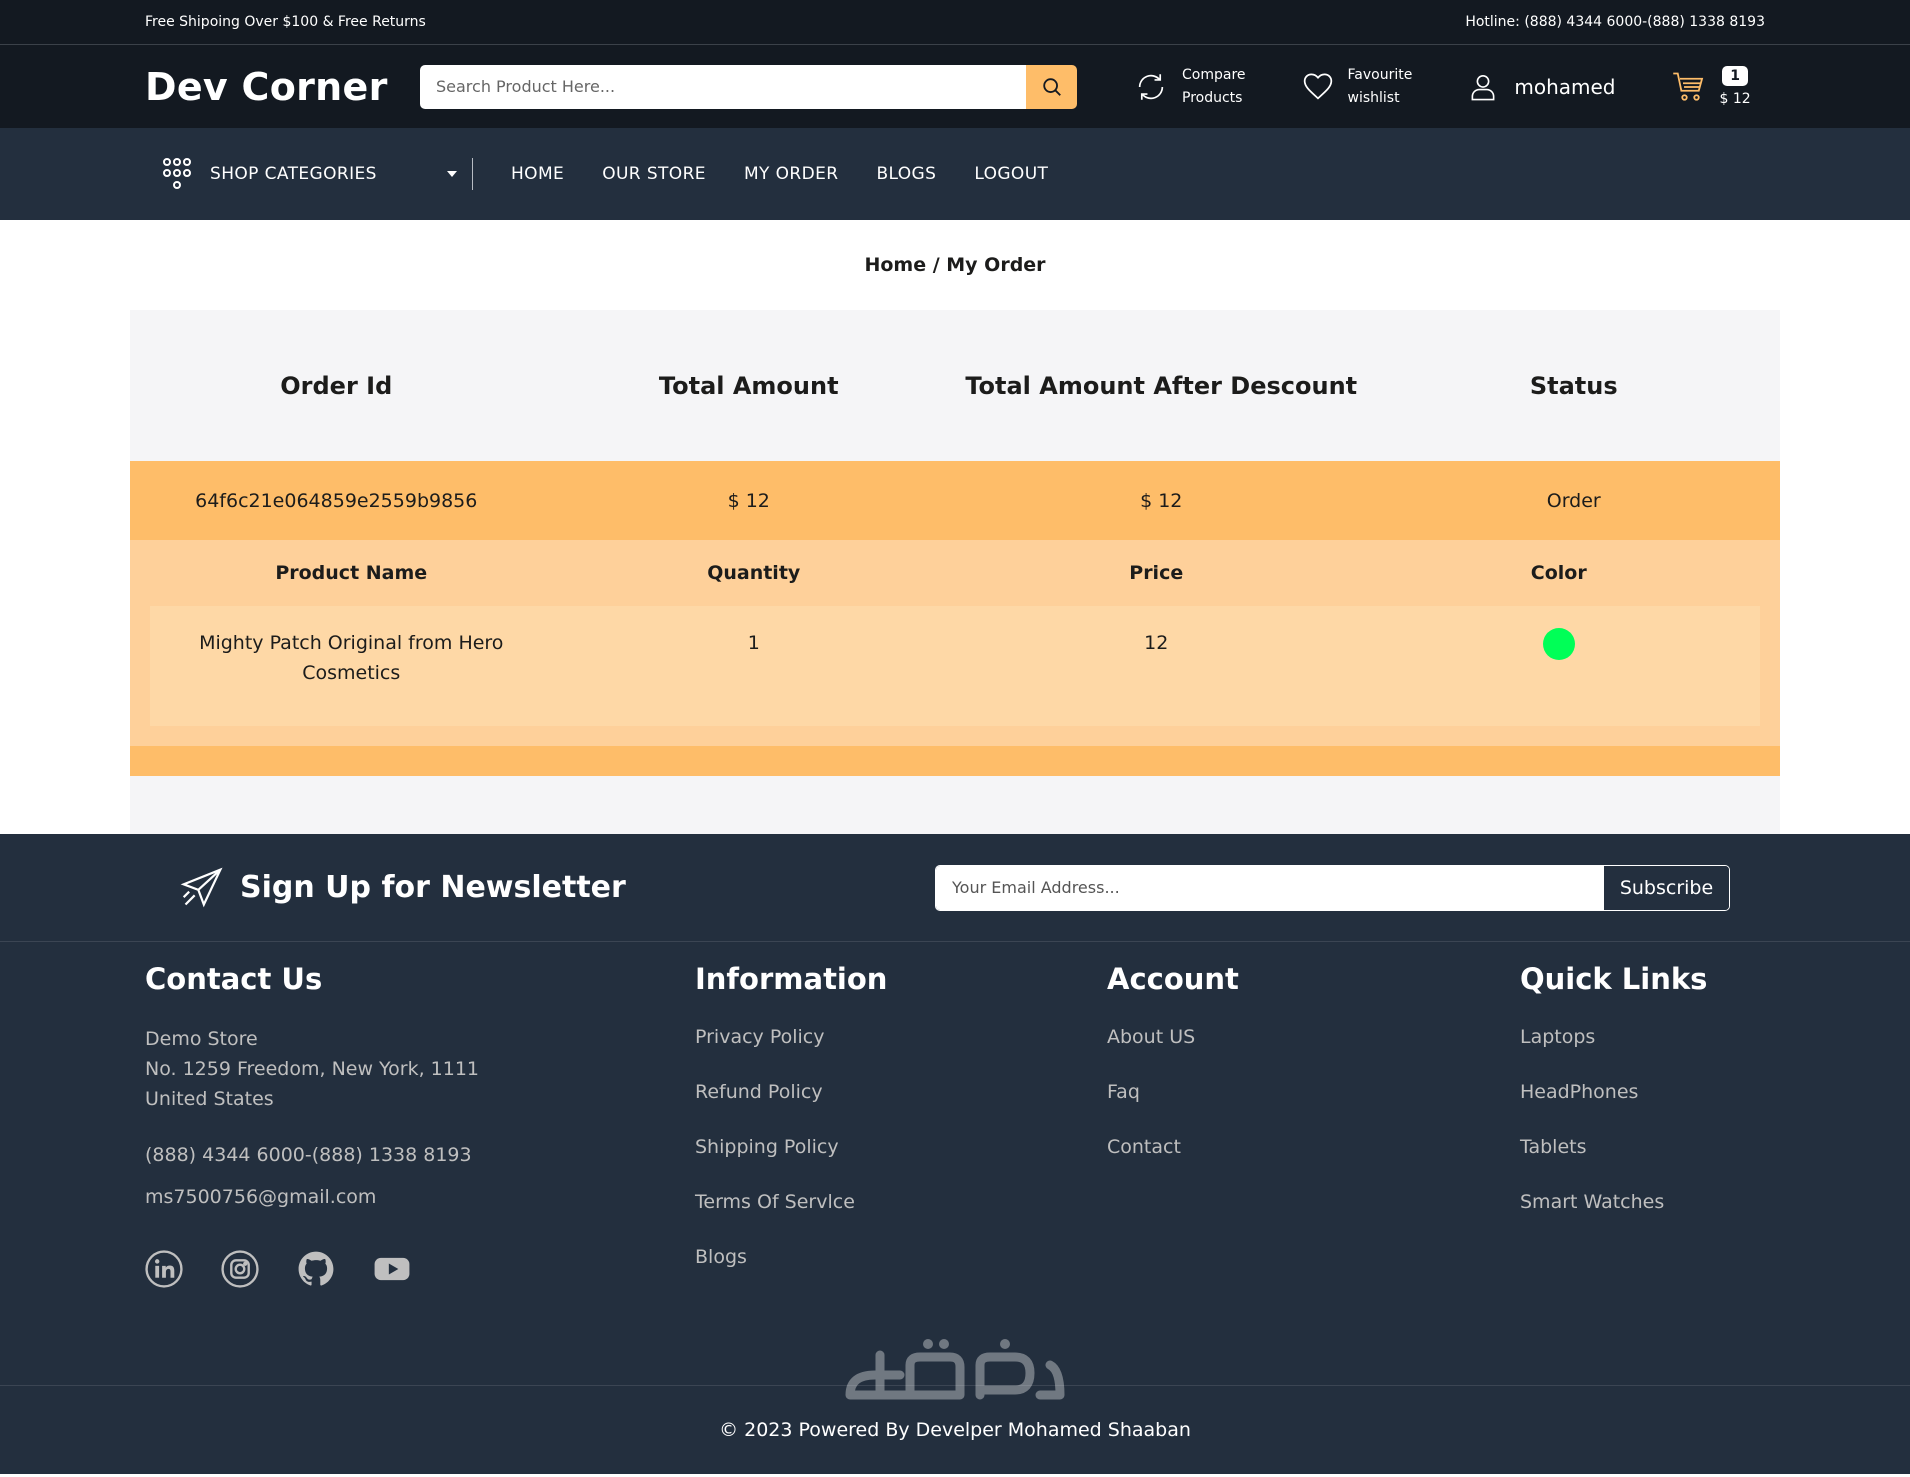  I want to click on header-color: Color, so click(1558, 573).